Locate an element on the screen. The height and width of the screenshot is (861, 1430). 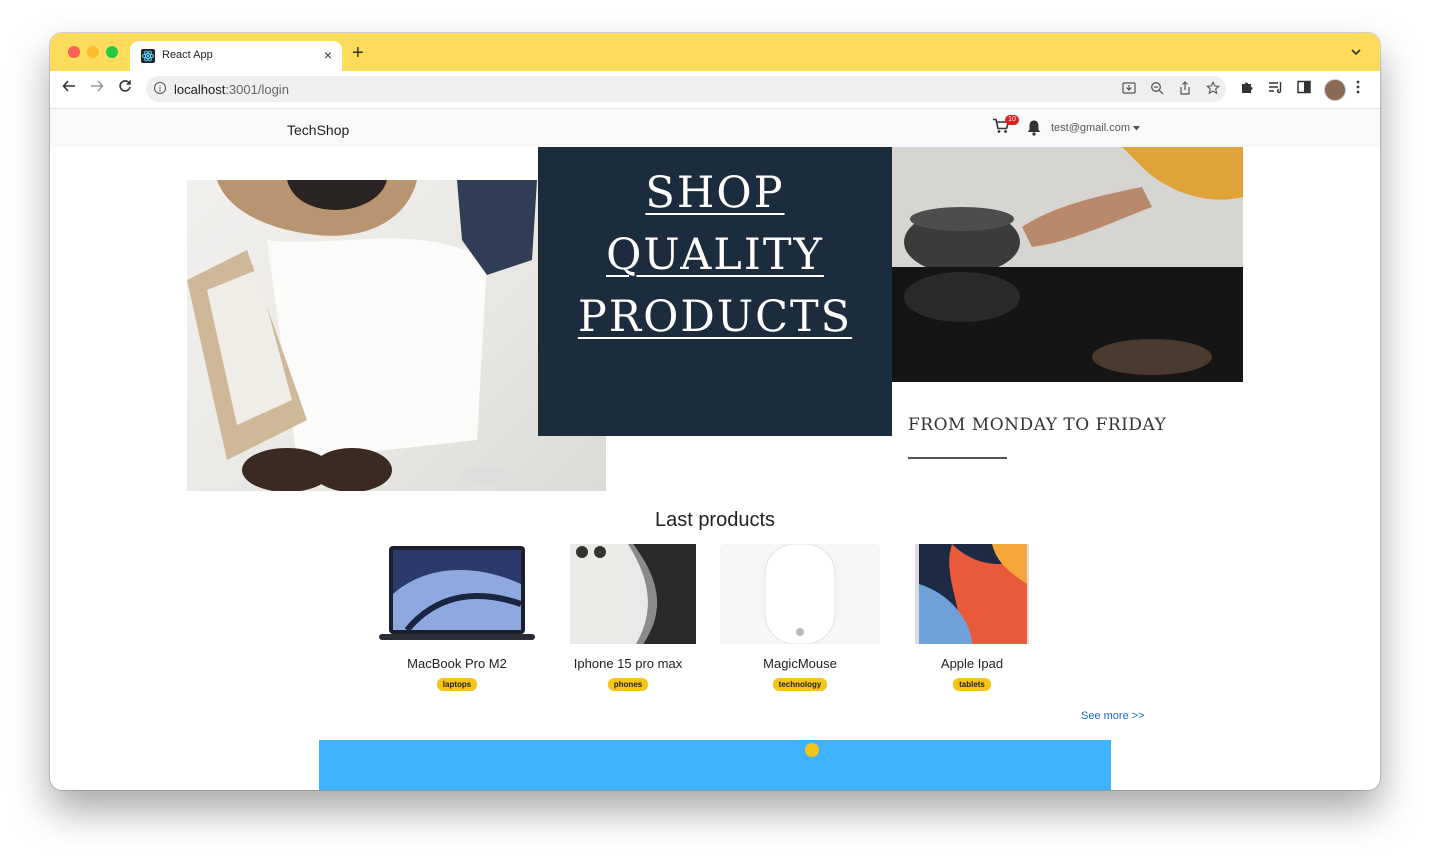
category-badge: tablets is located at coordinates (972, 684).